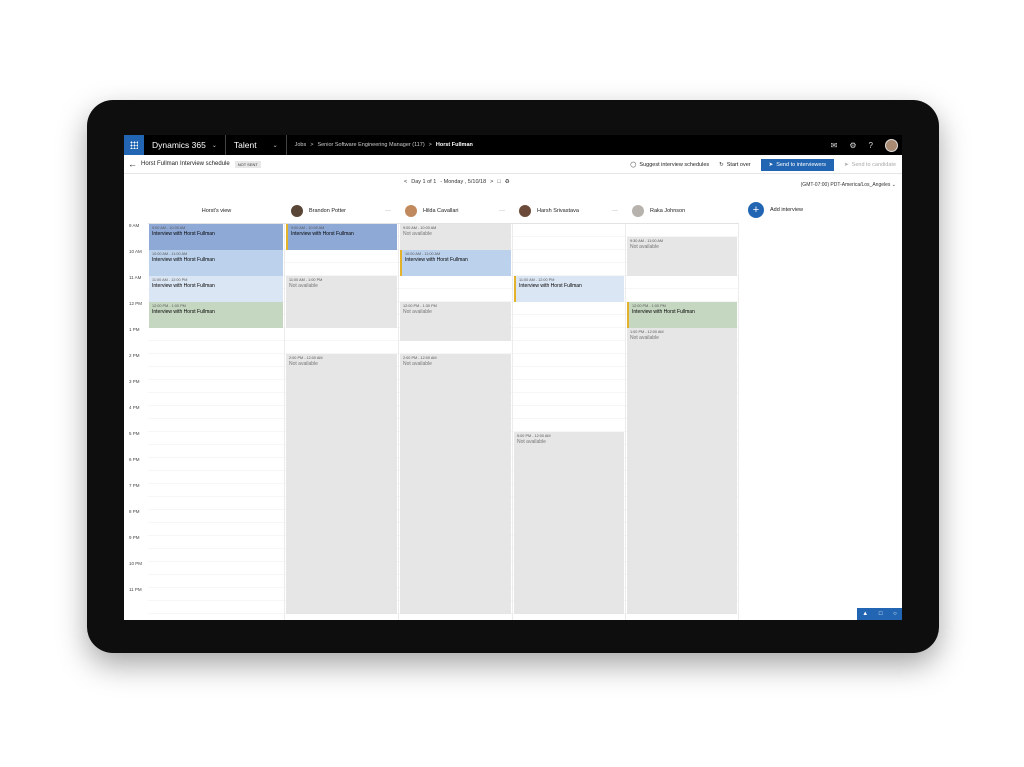  What do you see at coordinates (797, 164) in the screenshot?
I see `send-to-interviewers-button: ➤ Send to interviewers` at bounding box center [797, 164].